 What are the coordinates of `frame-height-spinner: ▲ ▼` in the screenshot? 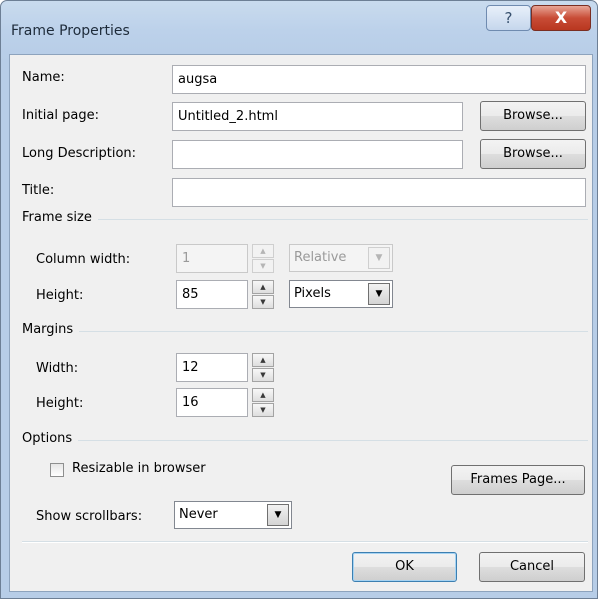 It's located at (263, 294).